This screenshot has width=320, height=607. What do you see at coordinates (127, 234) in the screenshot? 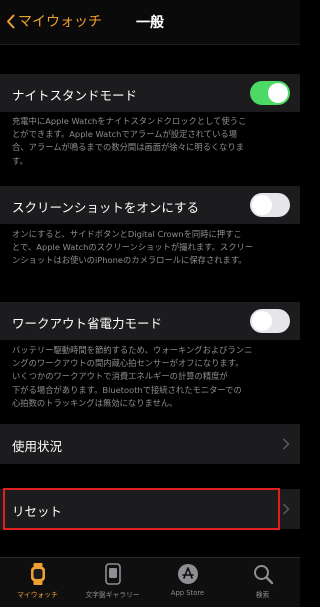
I see `description-line: オンにすると、サイドボタンとDigital Crownを同時に押すこ` at bounding box center [127, 234].